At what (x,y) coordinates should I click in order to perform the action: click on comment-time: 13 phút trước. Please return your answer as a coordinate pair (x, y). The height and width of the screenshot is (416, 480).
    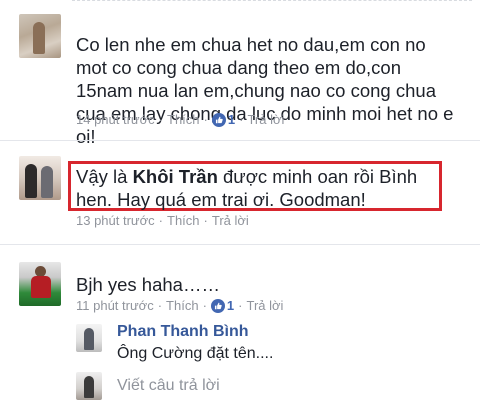
    Looking at the image, I should click on (115, 220).